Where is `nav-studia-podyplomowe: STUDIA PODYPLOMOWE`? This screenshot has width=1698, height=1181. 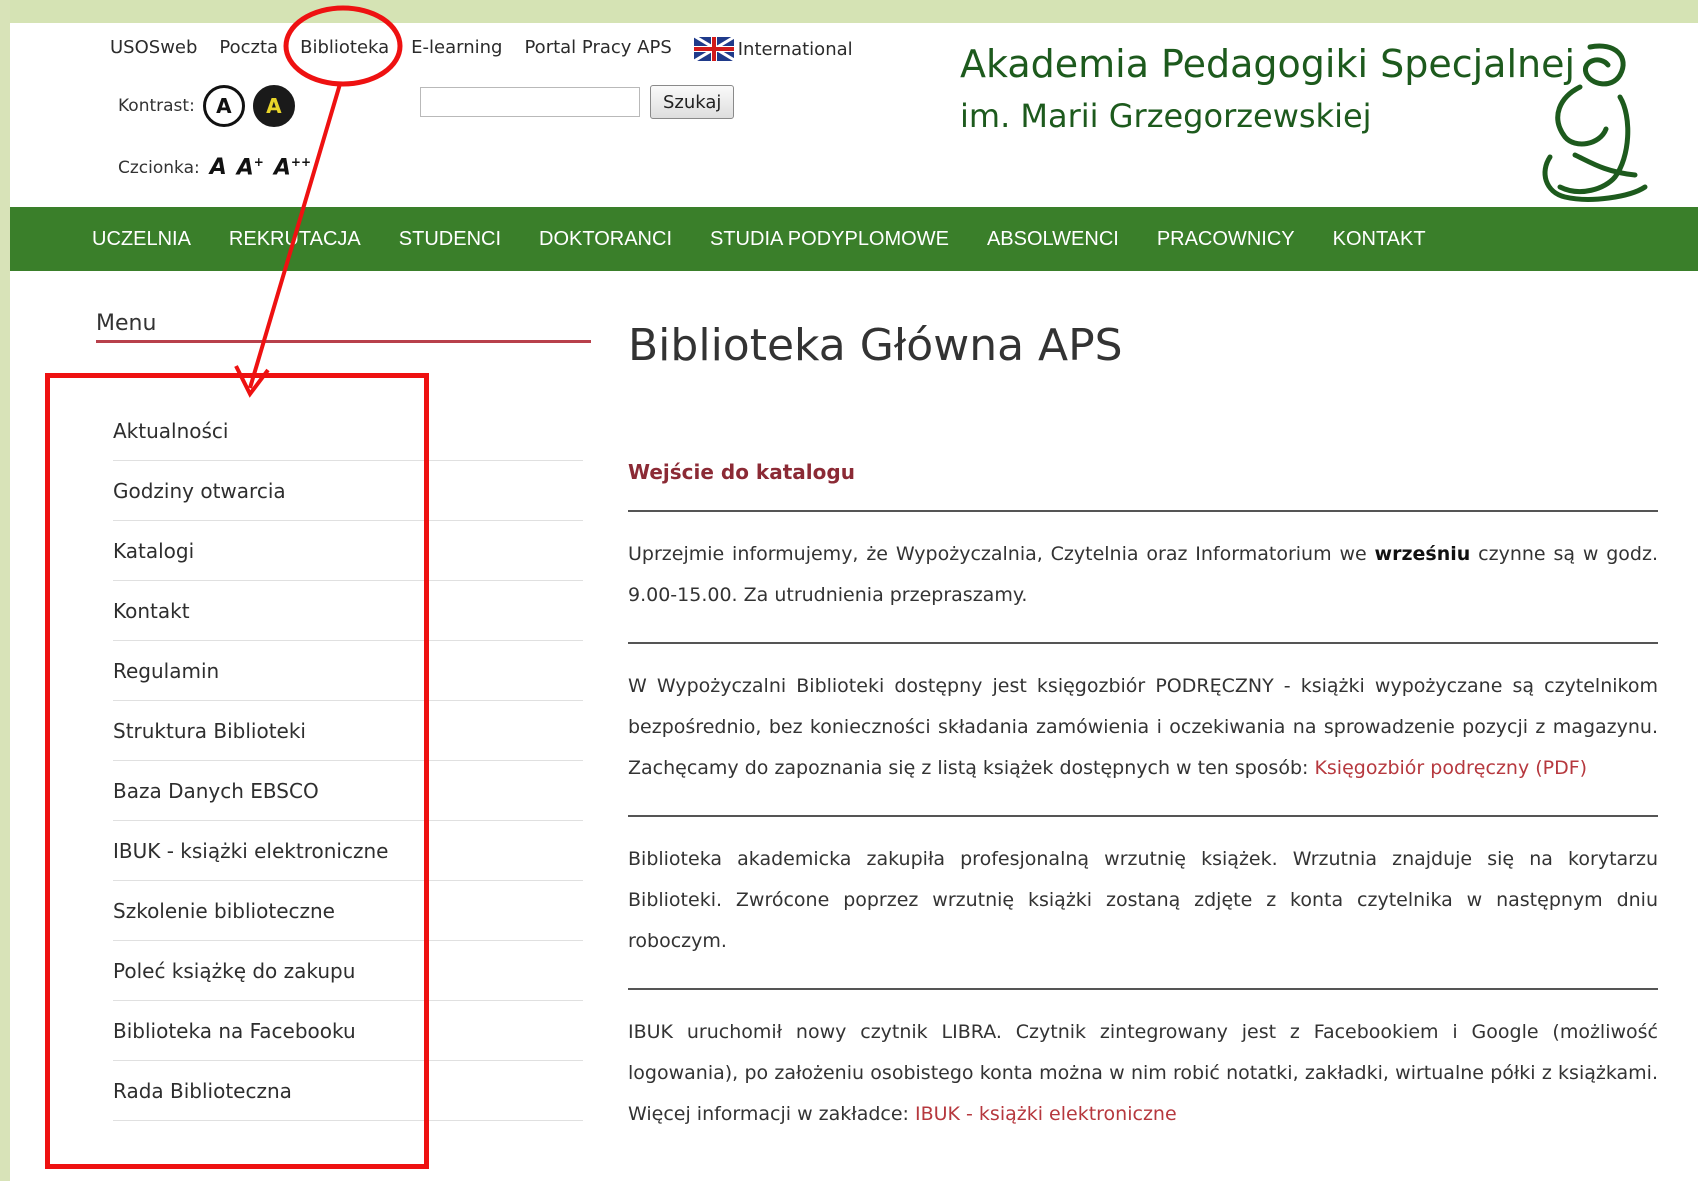 nav-studia-podyplomowe: STUDIA PODYPLOMOWE is located at coordinates (829, 239).